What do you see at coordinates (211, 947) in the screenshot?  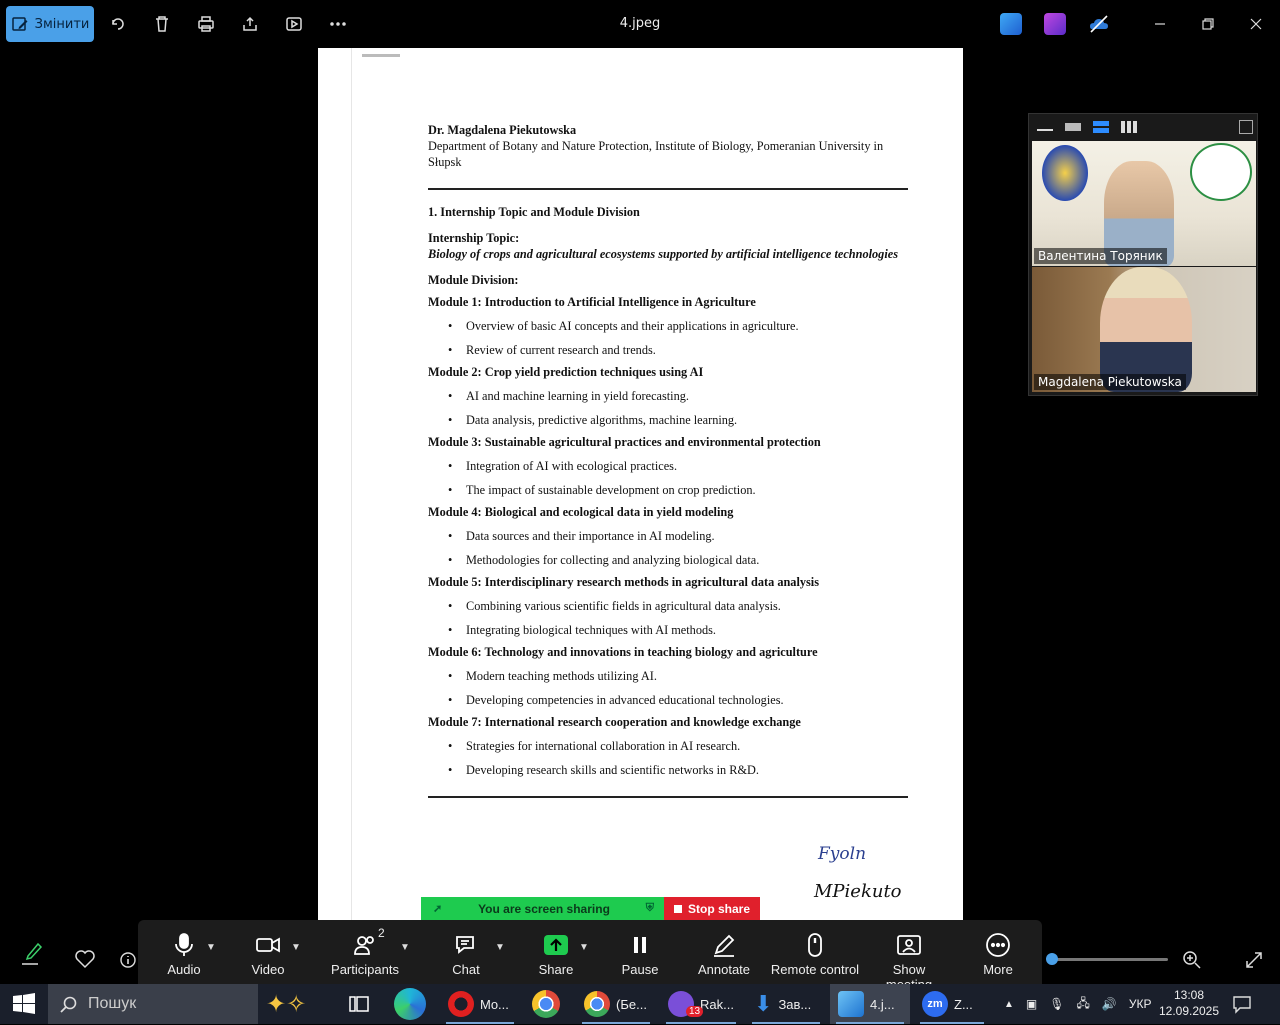 I see `audio-options-caret: ▼` at bounding box center [211, 947].